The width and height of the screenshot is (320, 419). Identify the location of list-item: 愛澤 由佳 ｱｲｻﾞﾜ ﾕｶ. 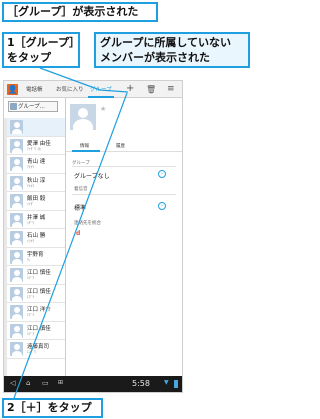
(36, 146).